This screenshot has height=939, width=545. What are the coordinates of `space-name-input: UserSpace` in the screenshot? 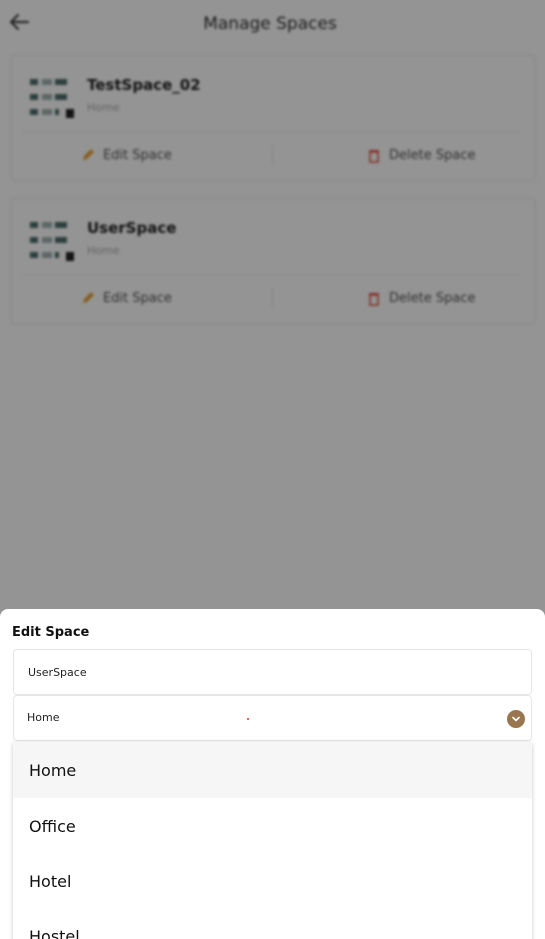 It's located at (272, 672).